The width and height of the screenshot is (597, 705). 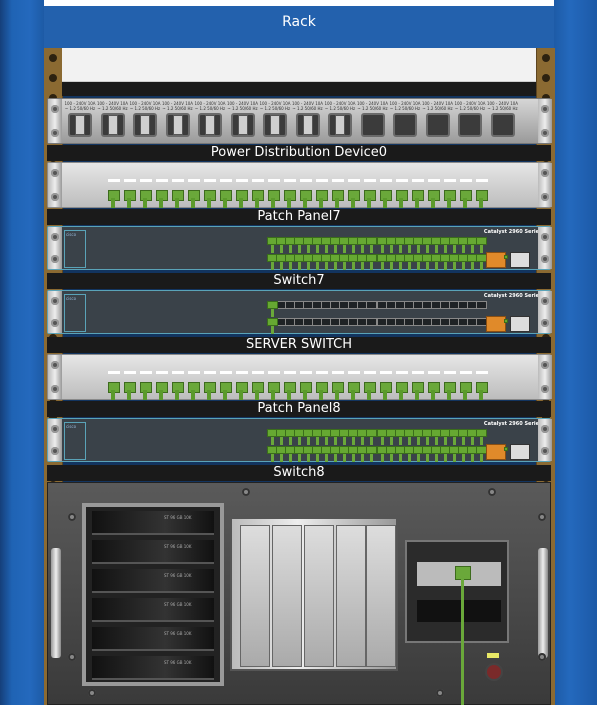 I want to click on switch-brand: Catalyst 2960 Series, so click(x=512, y=232).